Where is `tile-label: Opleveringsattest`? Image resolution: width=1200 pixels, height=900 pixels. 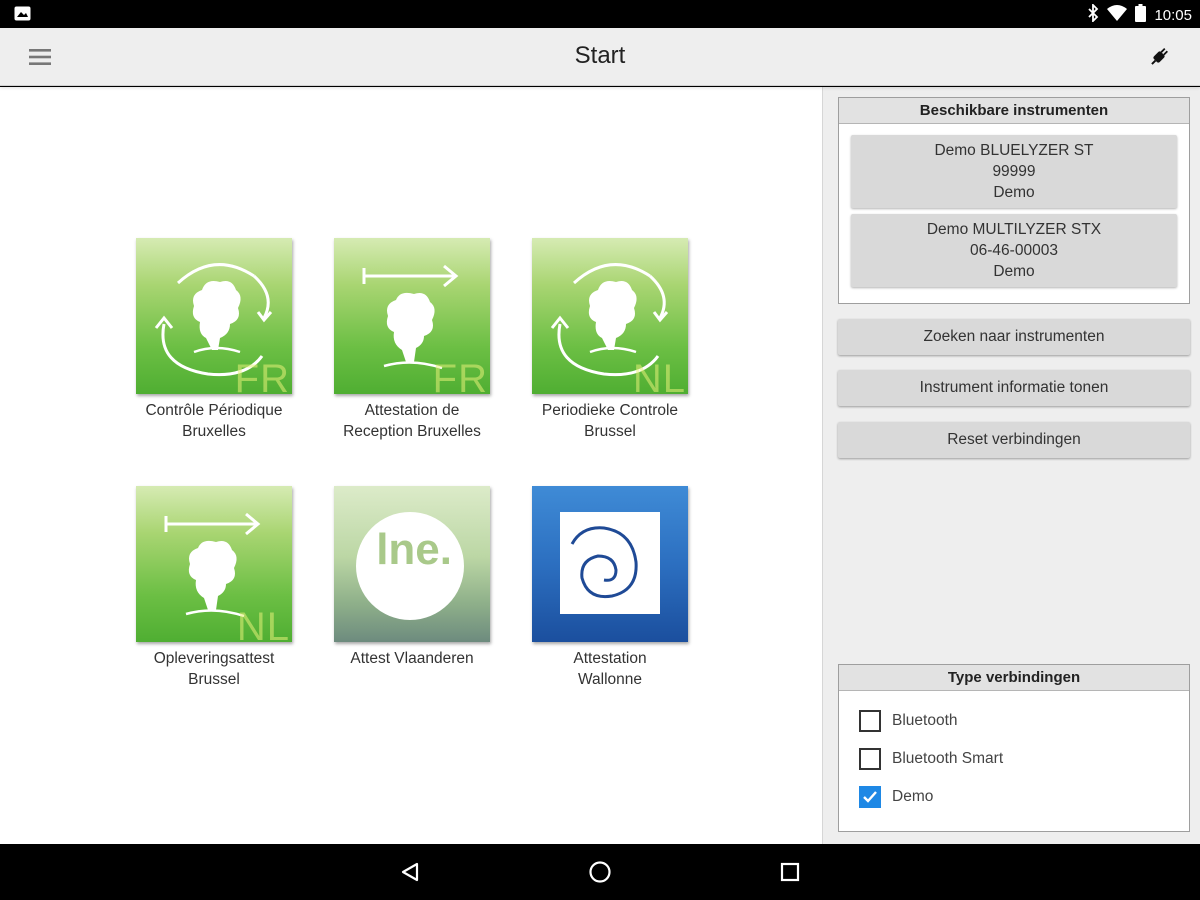
tile-label: Opleveringsattest is located at coordinates (214, 658).